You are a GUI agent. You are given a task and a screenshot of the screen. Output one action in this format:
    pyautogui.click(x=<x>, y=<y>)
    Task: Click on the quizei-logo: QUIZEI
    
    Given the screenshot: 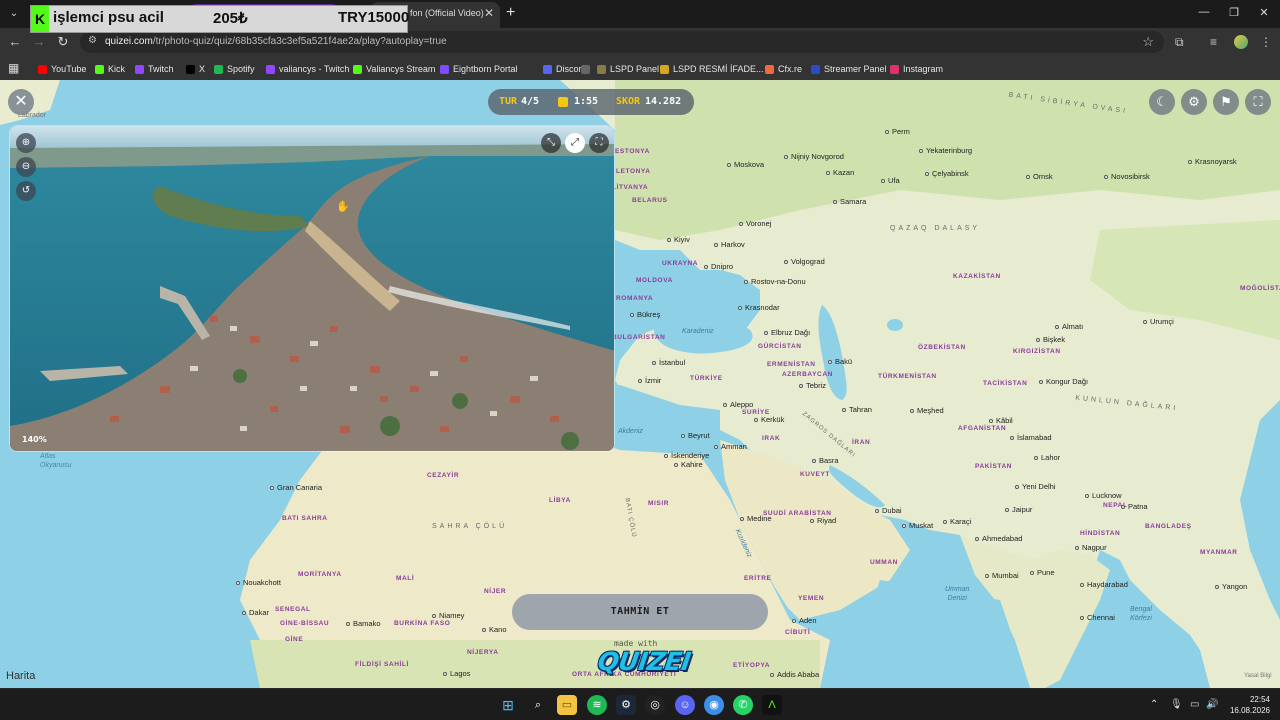 What is the action you would take?
    pyautogui.click(x=644, y=661)
    